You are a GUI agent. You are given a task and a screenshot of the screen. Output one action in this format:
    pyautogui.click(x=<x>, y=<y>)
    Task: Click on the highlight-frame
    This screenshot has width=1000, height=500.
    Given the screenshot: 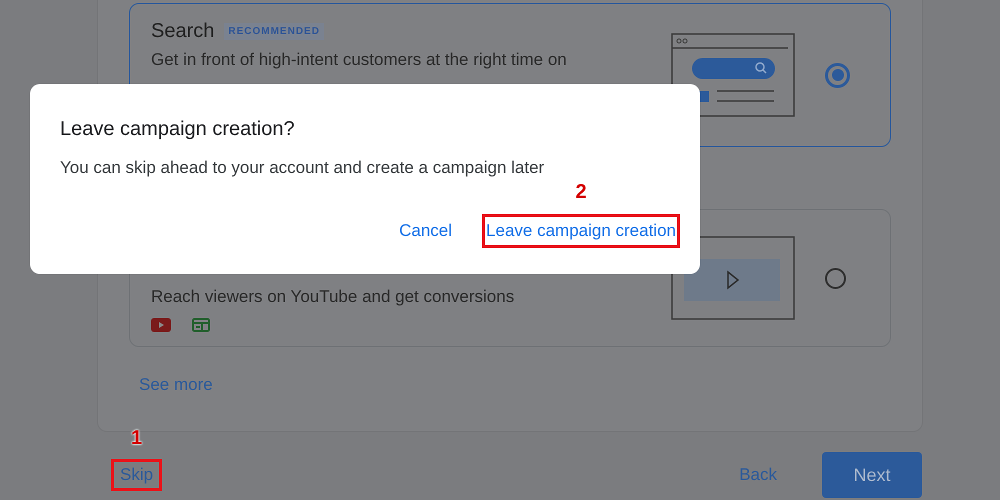 What is the action you would take?
    pyautogui.click(x=136, y=475)
    